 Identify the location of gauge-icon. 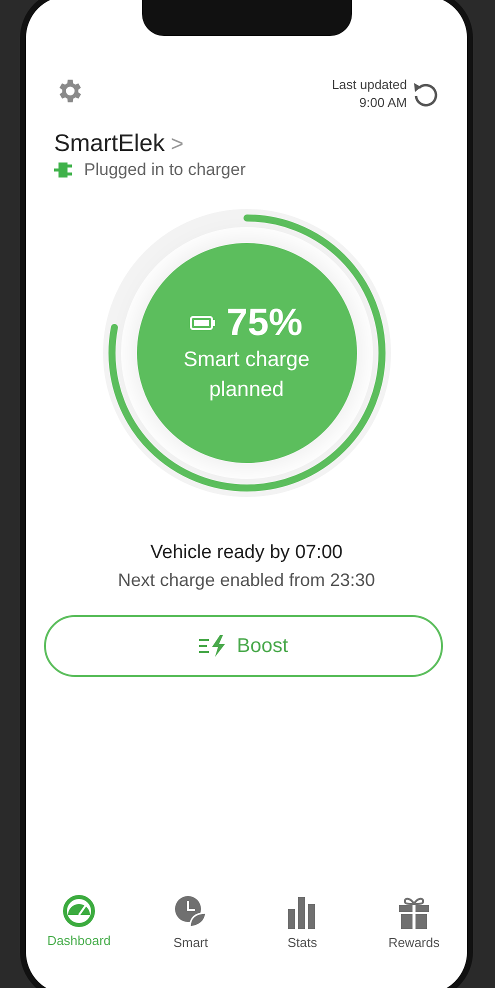
(79, 911).